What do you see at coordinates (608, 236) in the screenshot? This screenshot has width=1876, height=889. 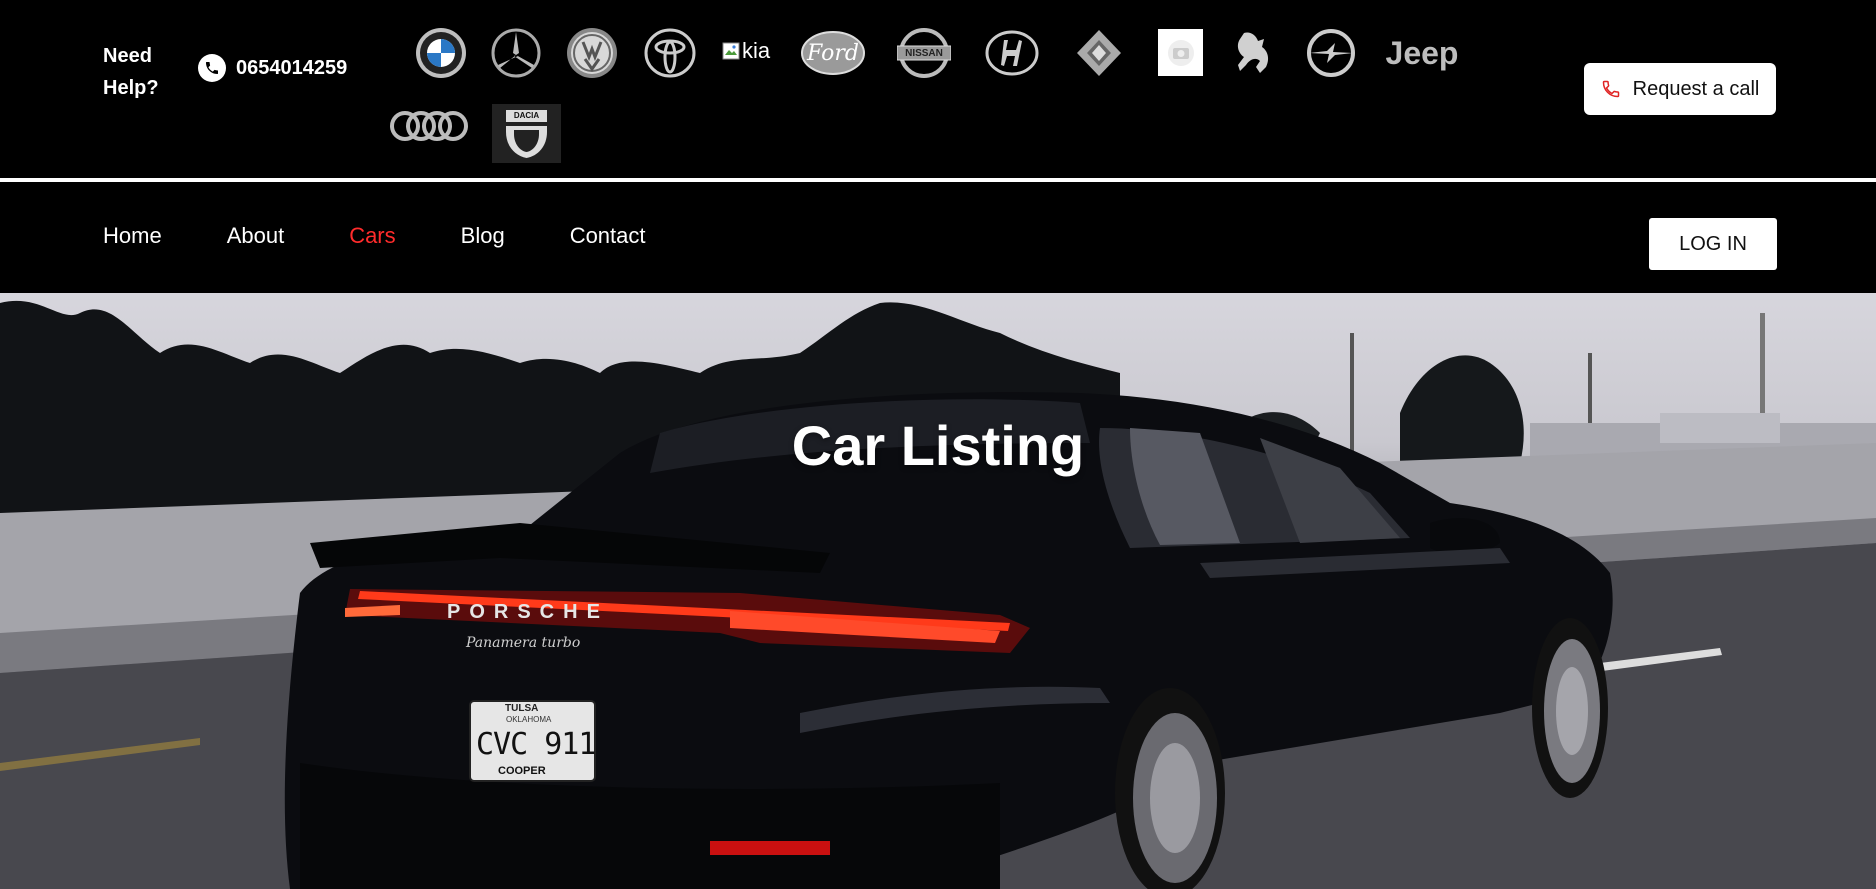 I see `nav-item-contact: Contact` at bounding box center [608, 236].